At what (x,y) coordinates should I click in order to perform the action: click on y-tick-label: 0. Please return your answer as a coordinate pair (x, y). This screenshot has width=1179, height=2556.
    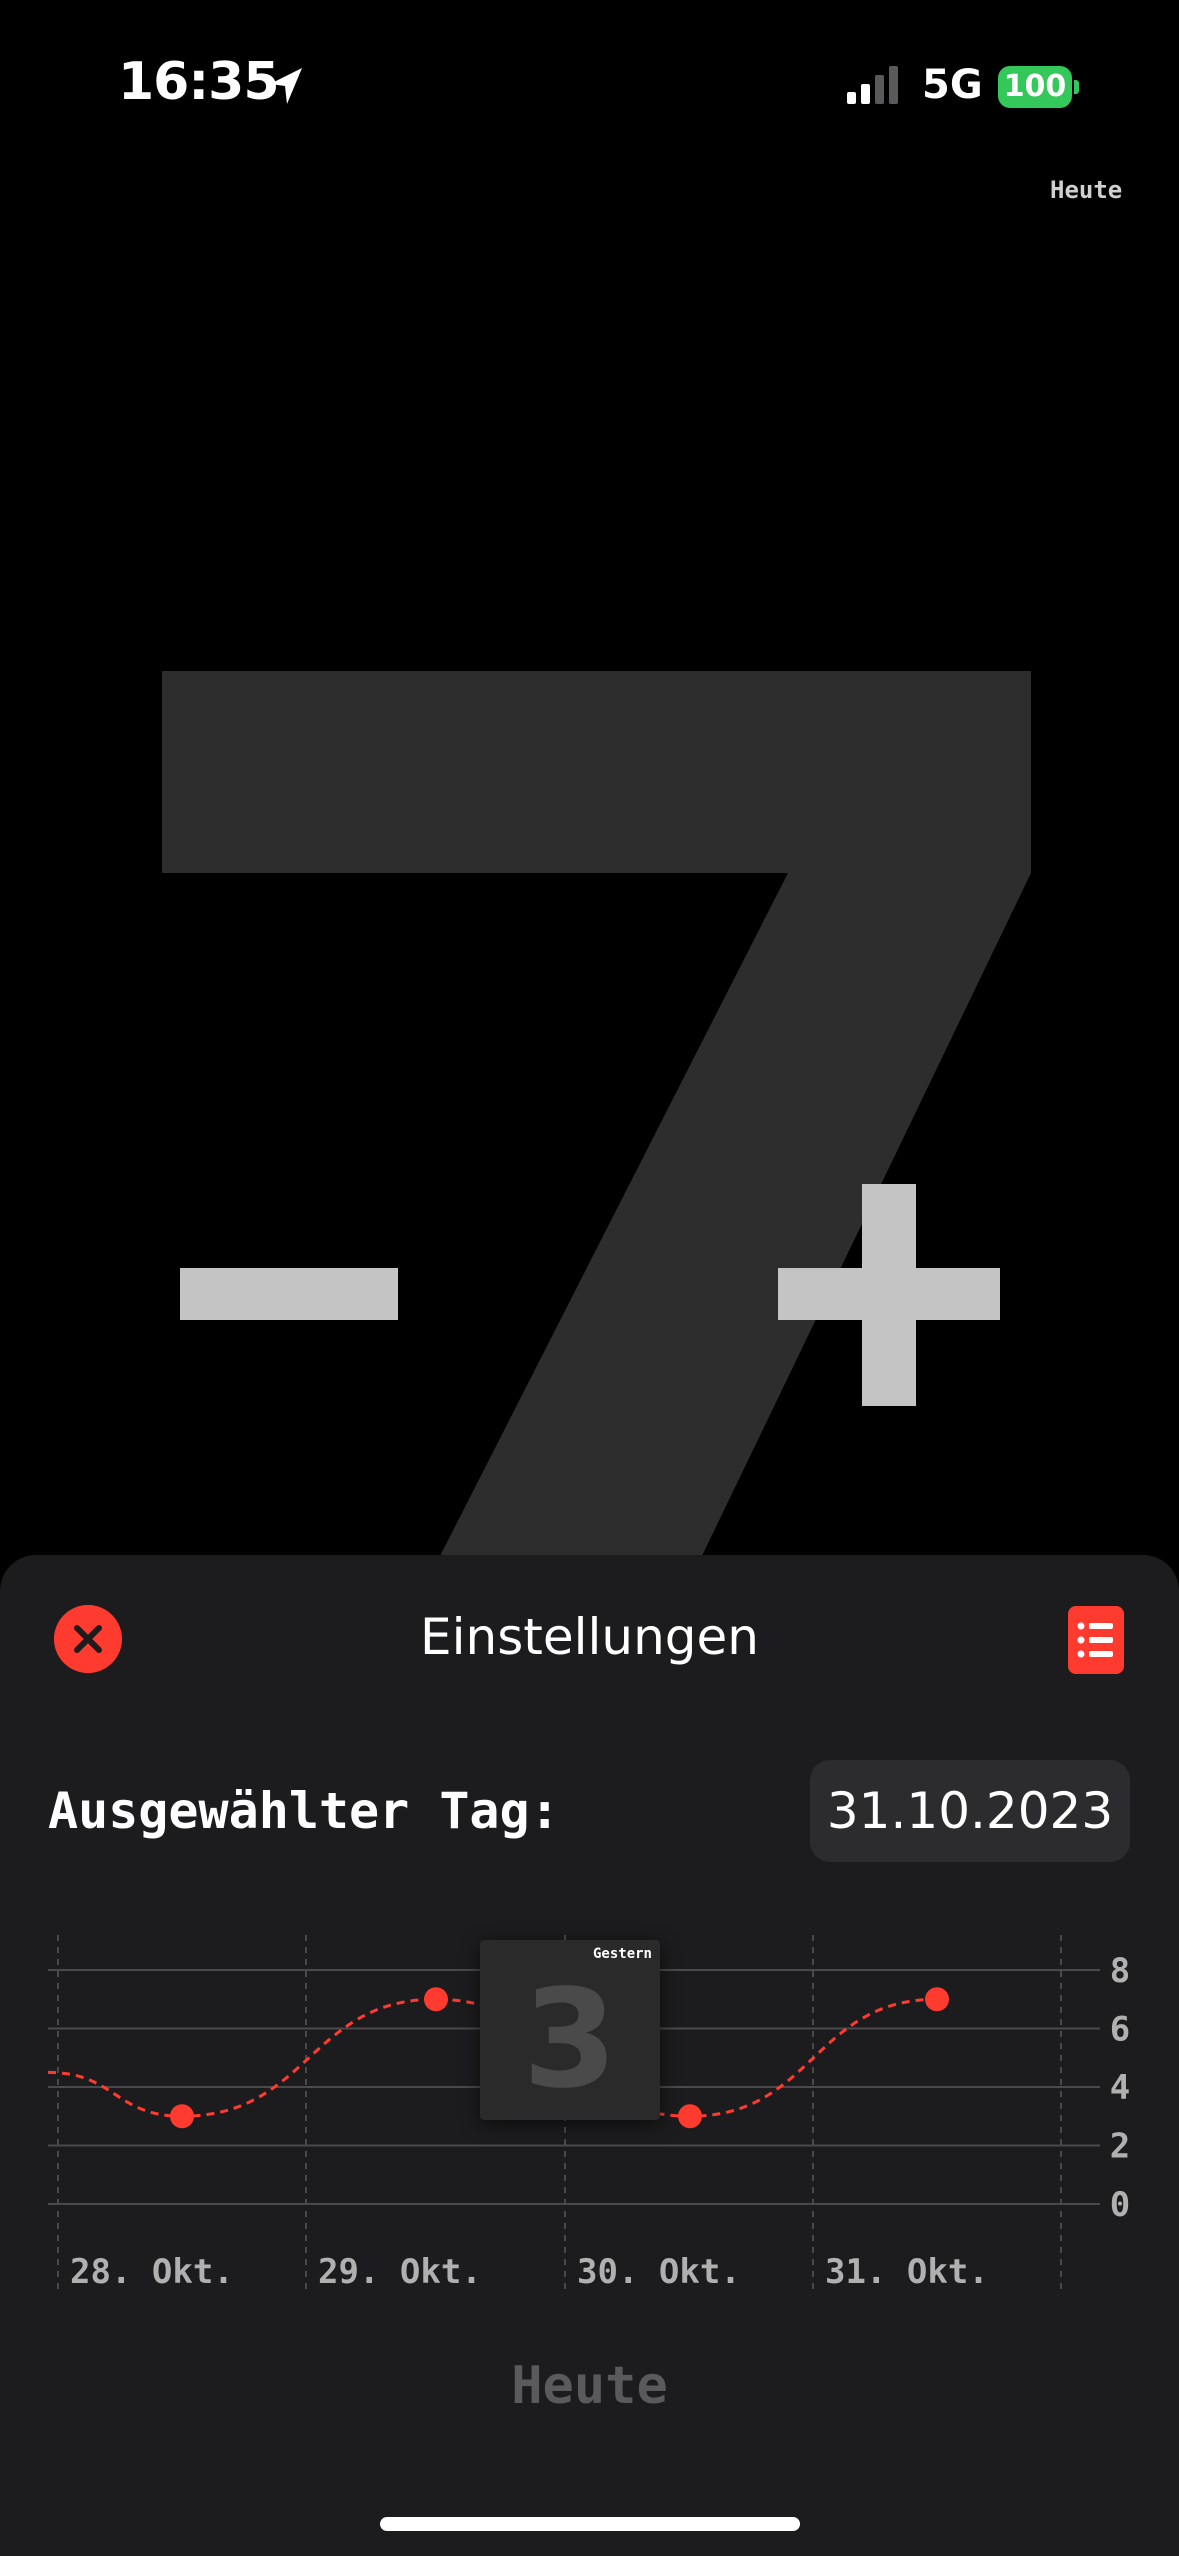
    Looking at the image, I should click on (1120, 2205).